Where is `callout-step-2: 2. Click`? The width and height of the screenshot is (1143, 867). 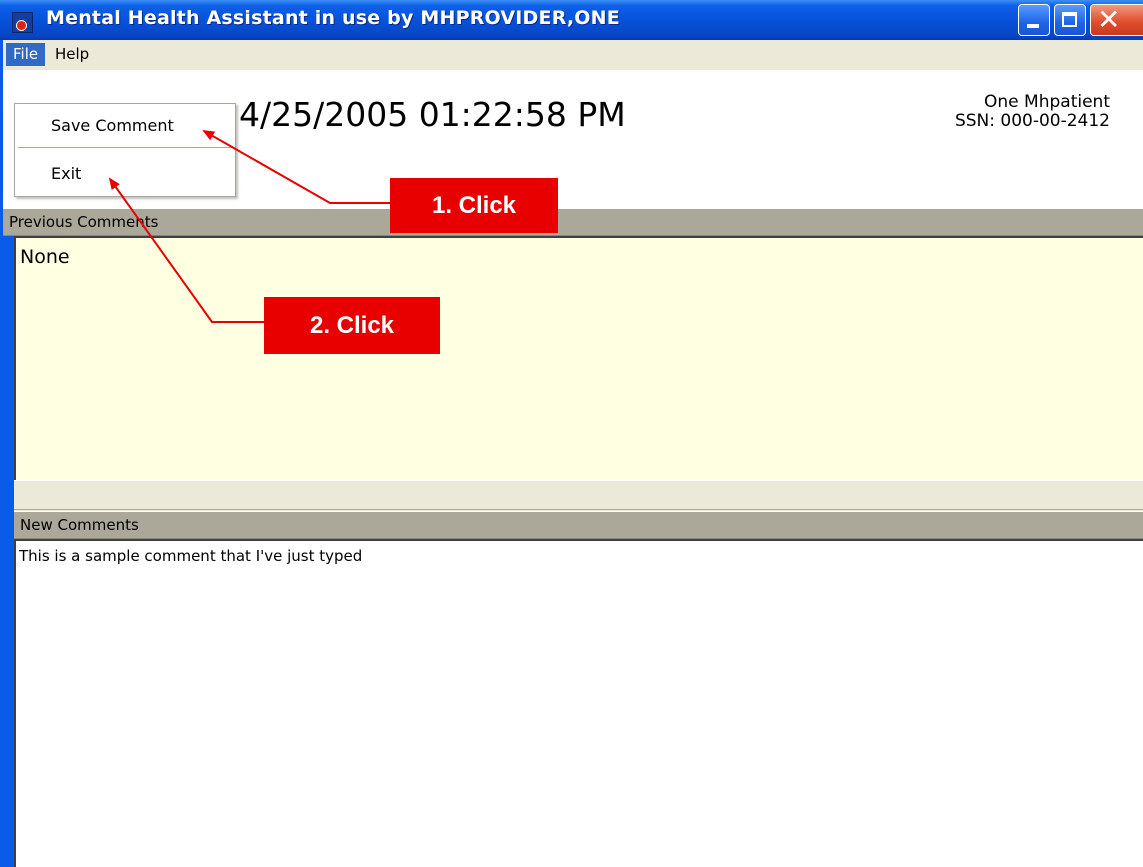
callout-step-2: 2. Click is located at coordinates (352, 325).